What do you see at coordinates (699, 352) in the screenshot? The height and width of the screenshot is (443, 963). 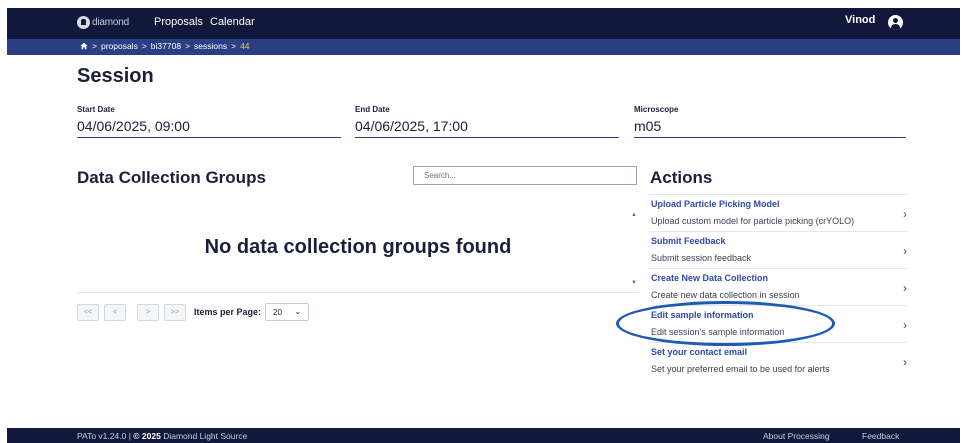 I see `action-title: Set your contact email` at bounding box center [699, 352].